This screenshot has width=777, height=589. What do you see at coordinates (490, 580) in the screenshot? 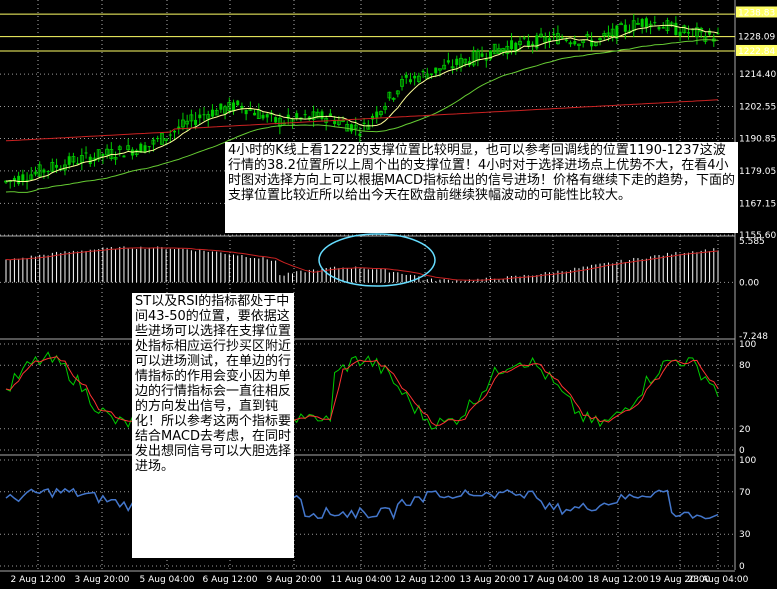
I see `x-axis-label: 13 Aug 20:00` at bounding box center [490, 580].